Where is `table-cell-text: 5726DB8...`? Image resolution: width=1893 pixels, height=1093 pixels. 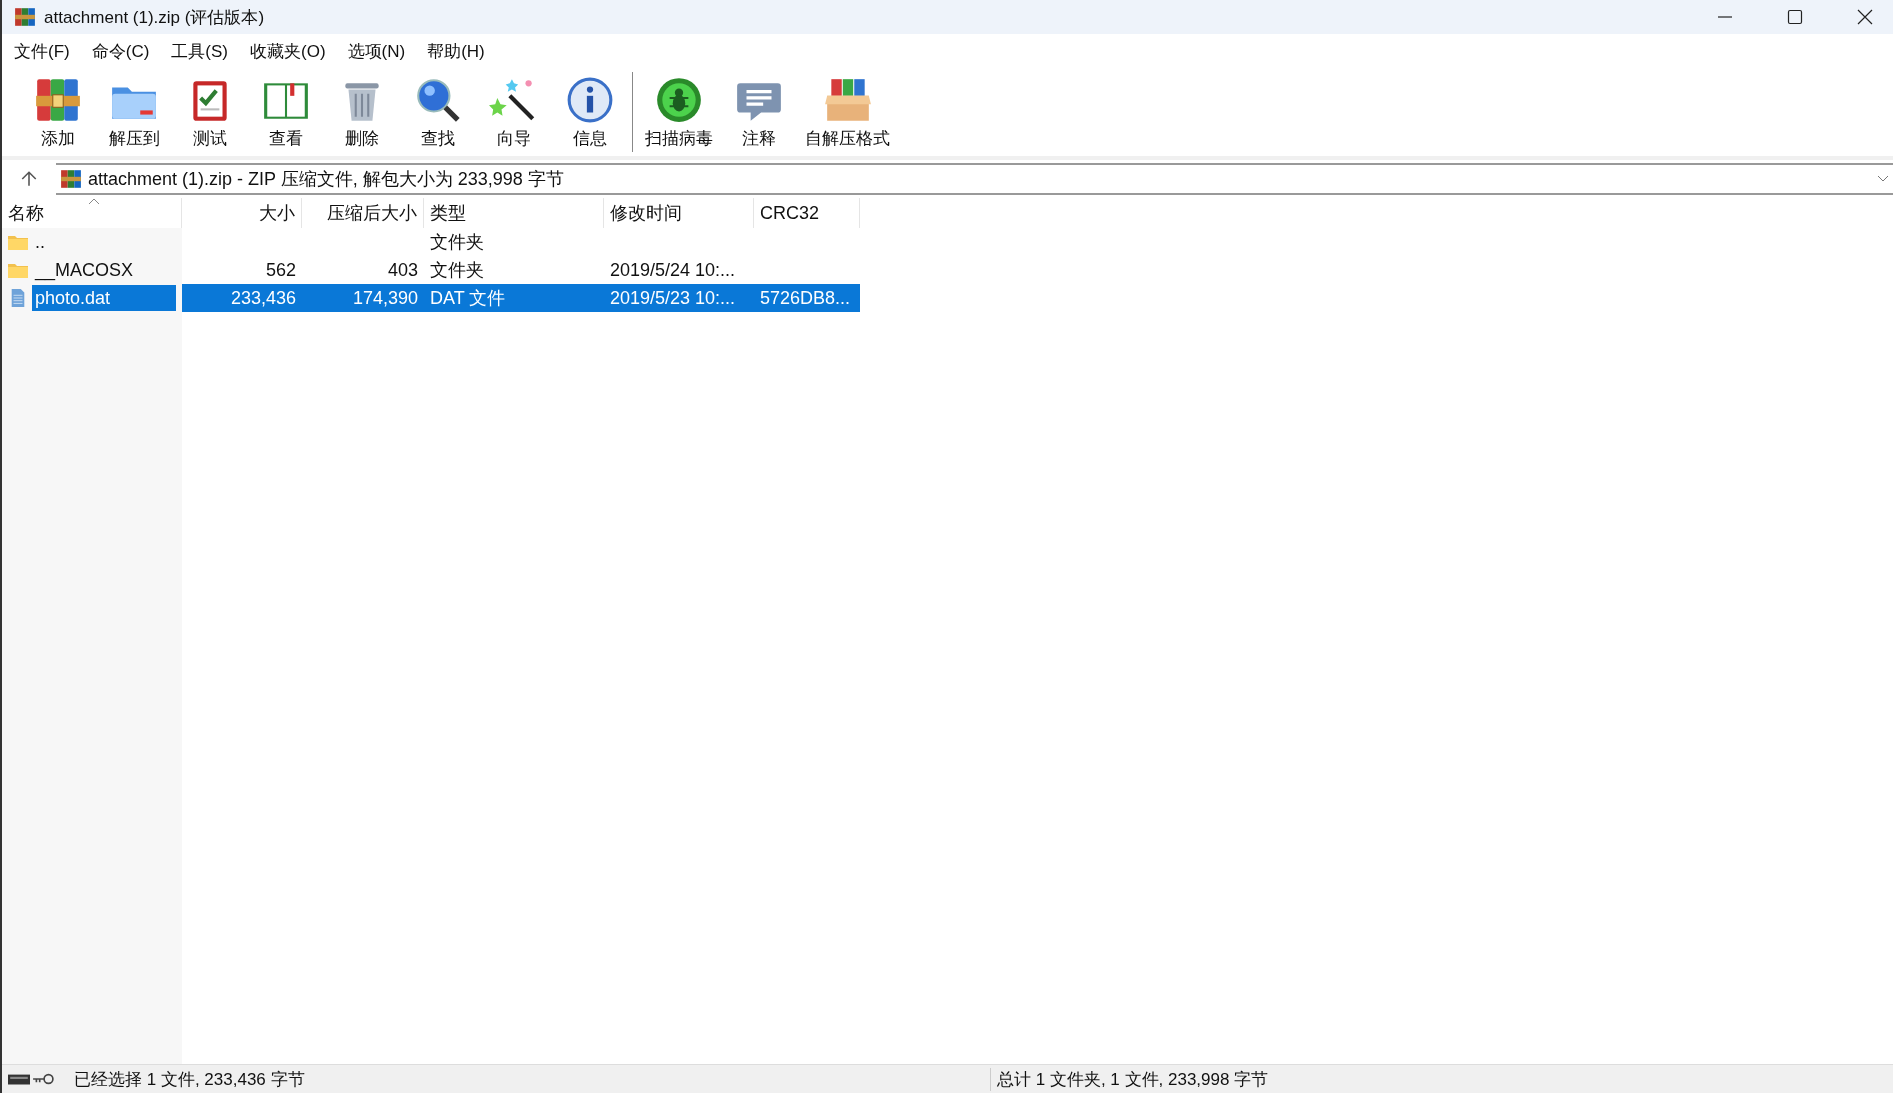 table-cell-text: 5726DB8... is located at coordinates (805, 298).